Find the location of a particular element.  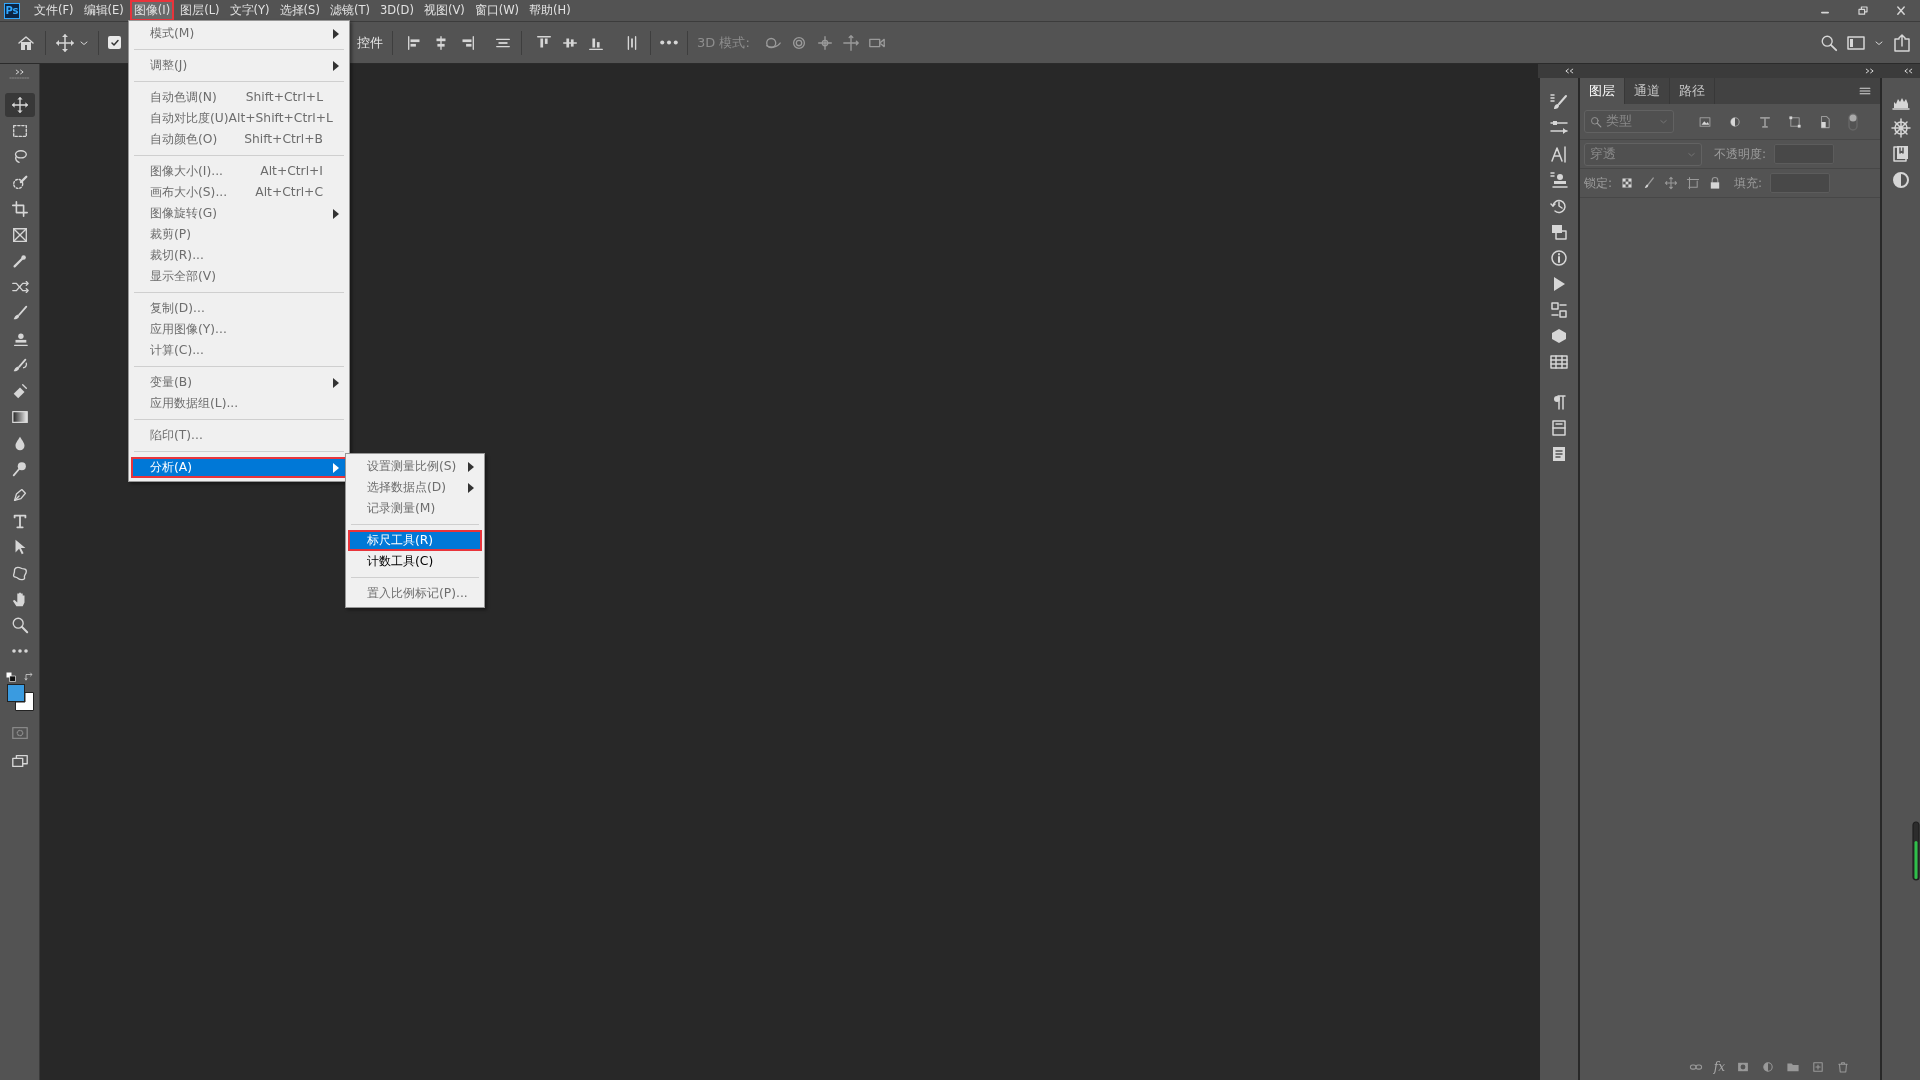

mode-label: 3D 模式: is located at coordinates (723, 42).